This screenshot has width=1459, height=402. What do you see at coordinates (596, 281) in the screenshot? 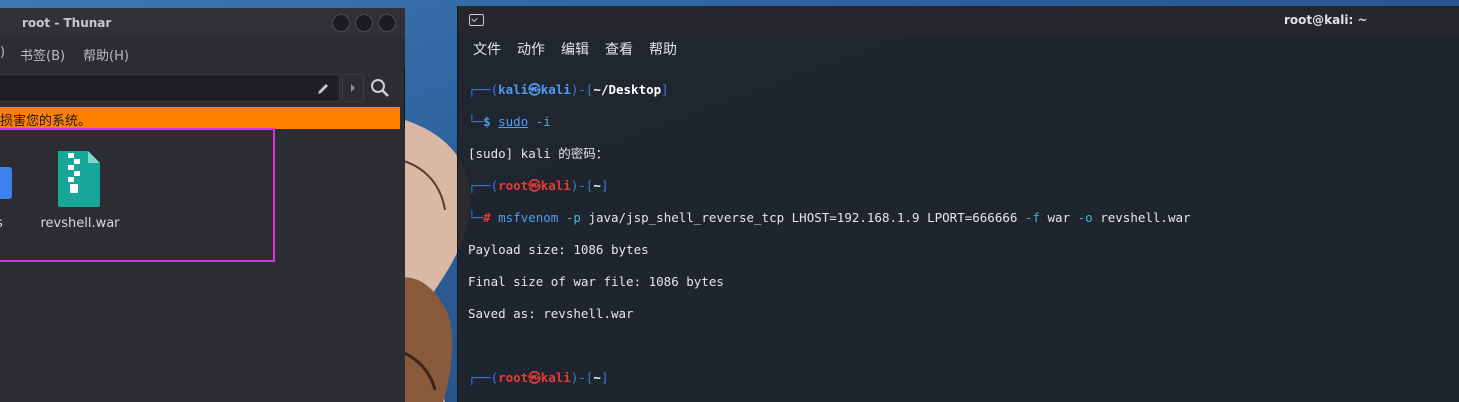
I see `output-line: Final size of war file: 1086 bytes` at bounding box center [596, 281].